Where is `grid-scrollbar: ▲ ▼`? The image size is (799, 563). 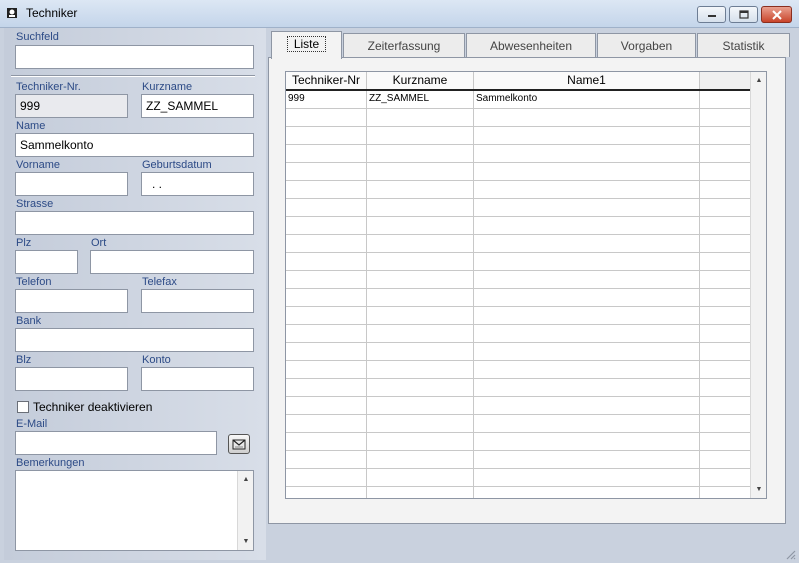
grid-scrollbar: ▲ ▼ is located at coordinates (758, 285).